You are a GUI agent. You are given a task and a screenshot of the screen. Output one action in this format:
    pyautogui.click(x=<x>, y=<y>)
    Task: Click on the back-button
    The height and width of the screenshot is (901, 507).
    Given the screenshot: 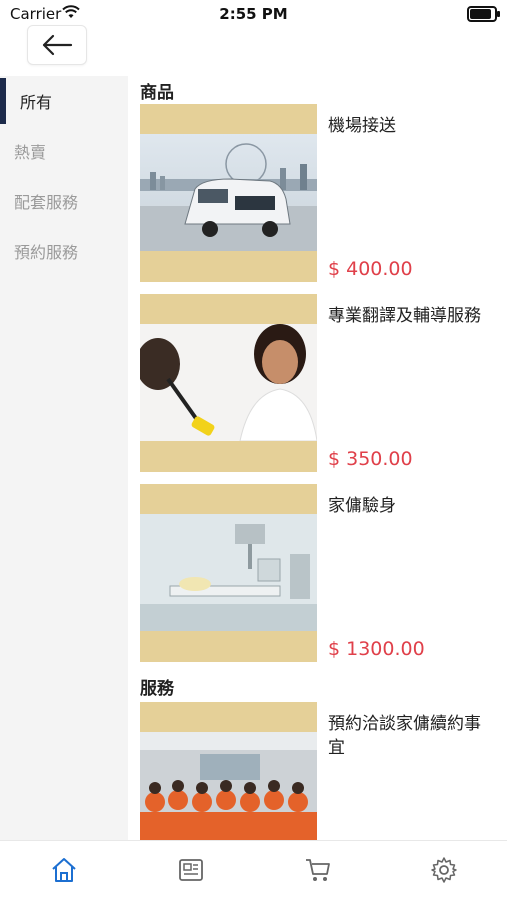 What is the action you would take?
    pyautogui.click(x=57, y=45)
    